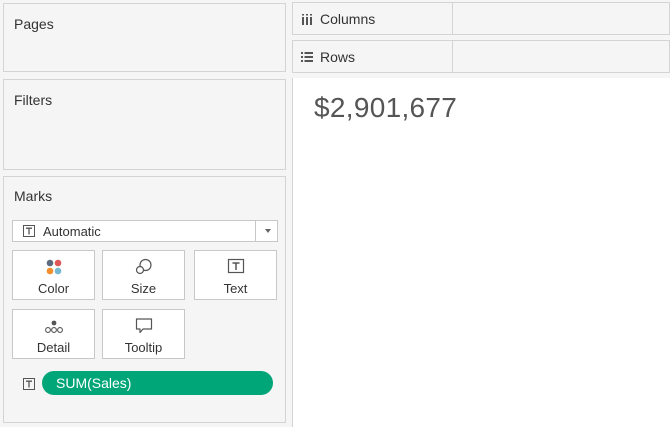  What do you see at coordinates (268, 231) in the screenshot?
I see `chevron-down-icon` at bounding box center [268, 231].